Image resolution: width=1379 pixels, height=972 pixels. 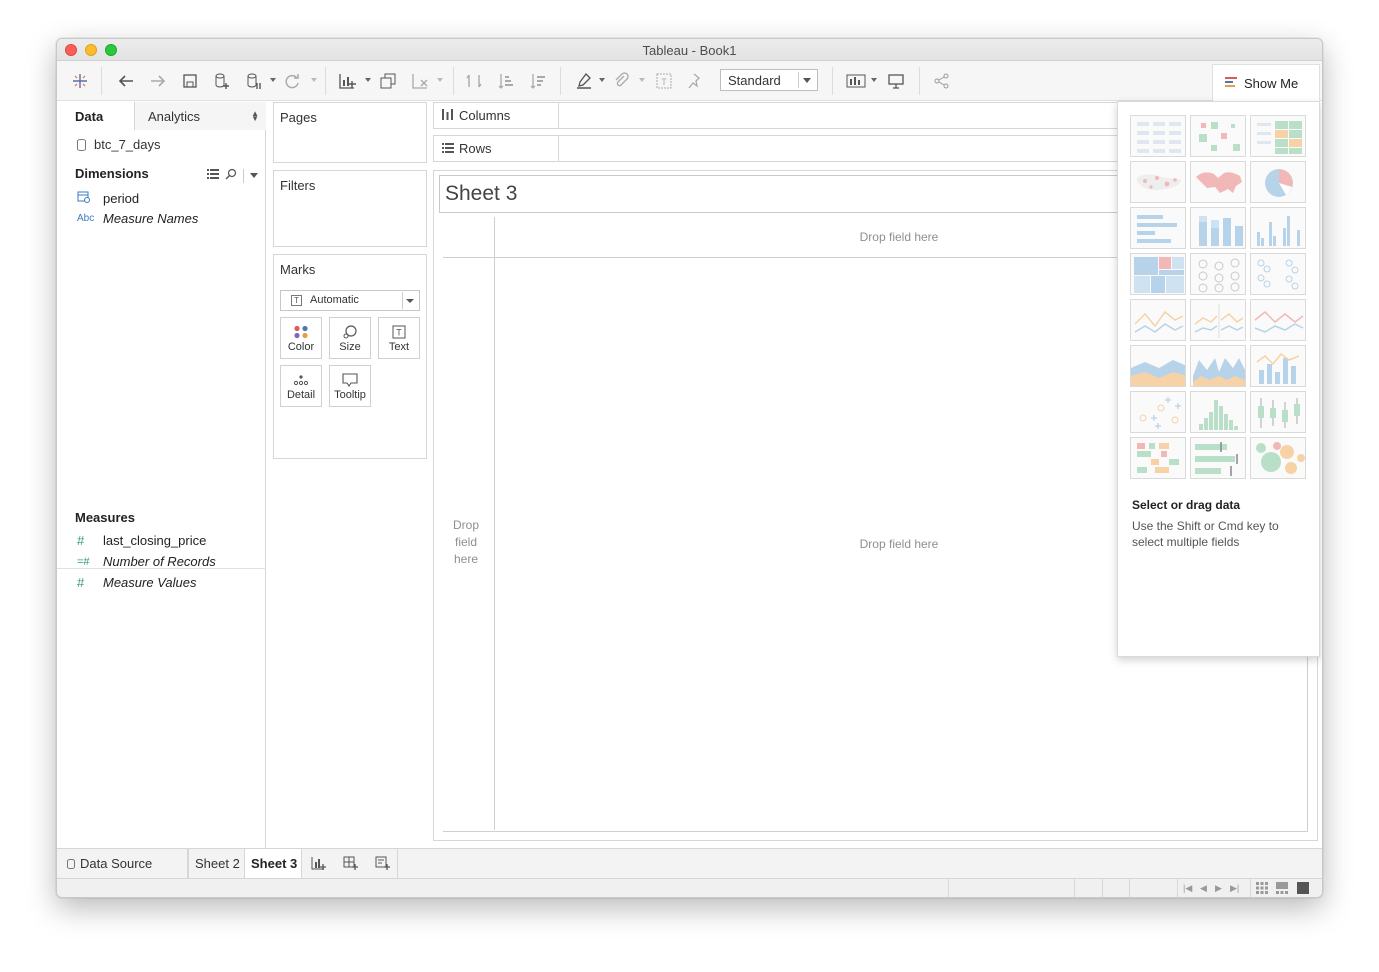 I want to click on text-table-chart, so click(x=1158, y=136).